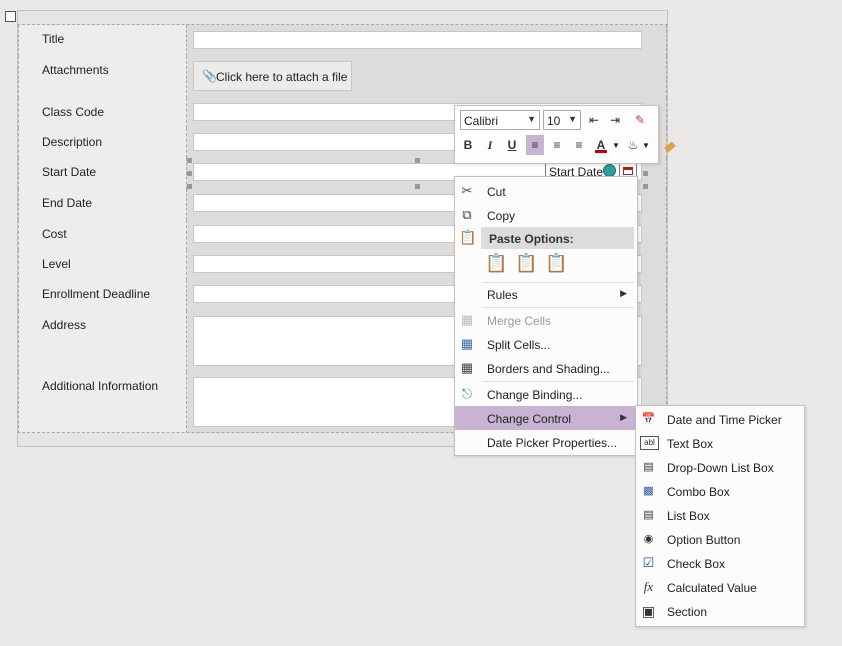  Describe the element at coordinates (648, 562) in the screenshot. I see `check-box-icon: ☑` at that location.